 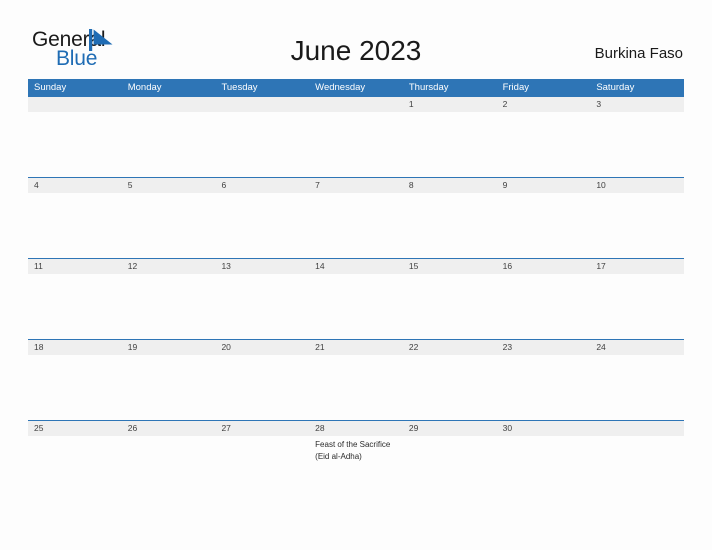 What do you see at coordinates (450, 104) in the screenshot?
I see `day-number: 1` at bounding box center [450, 104].